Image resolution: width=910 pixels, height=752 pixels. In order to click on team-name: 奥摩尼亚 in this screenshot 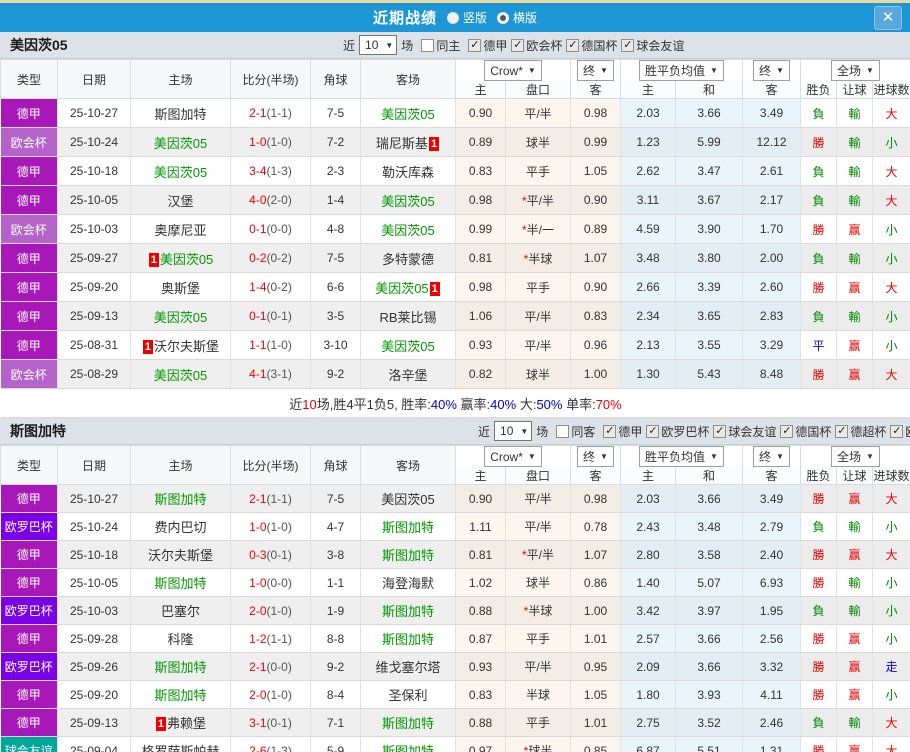, I will do `click(180, 230)`.